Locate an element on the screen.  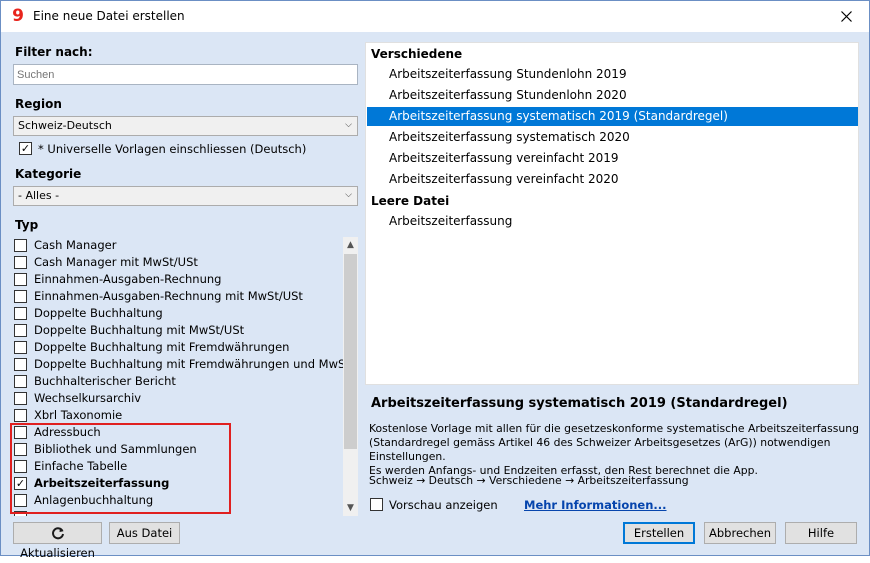
template-item: Arbeitszeiterfassung Stundenlohn 2020 is located at coordinates (612, 95).